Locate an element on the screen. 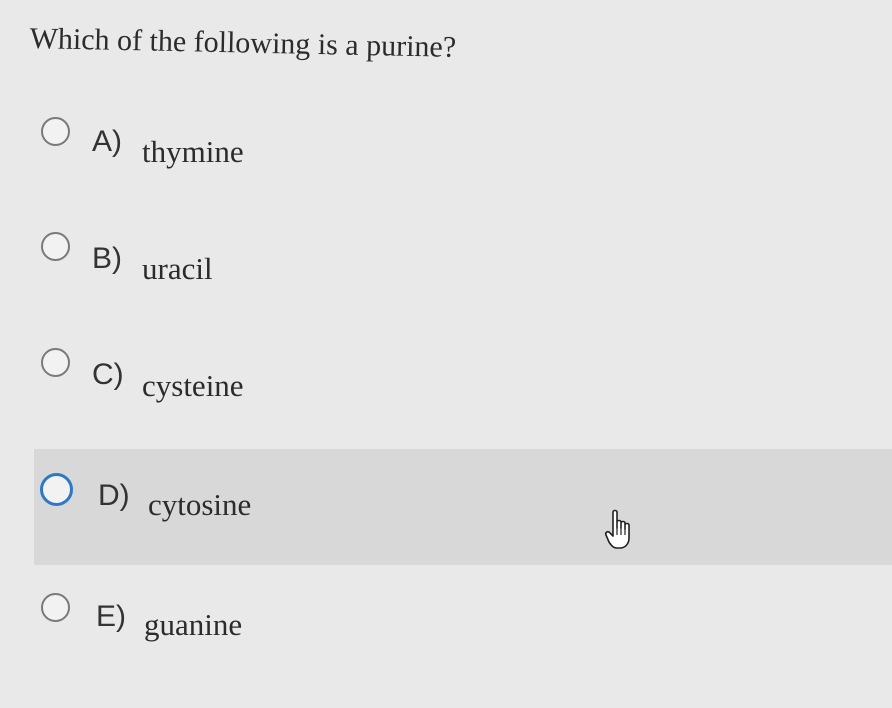  option-b-letter: B) is located at coordinates (107, 258).